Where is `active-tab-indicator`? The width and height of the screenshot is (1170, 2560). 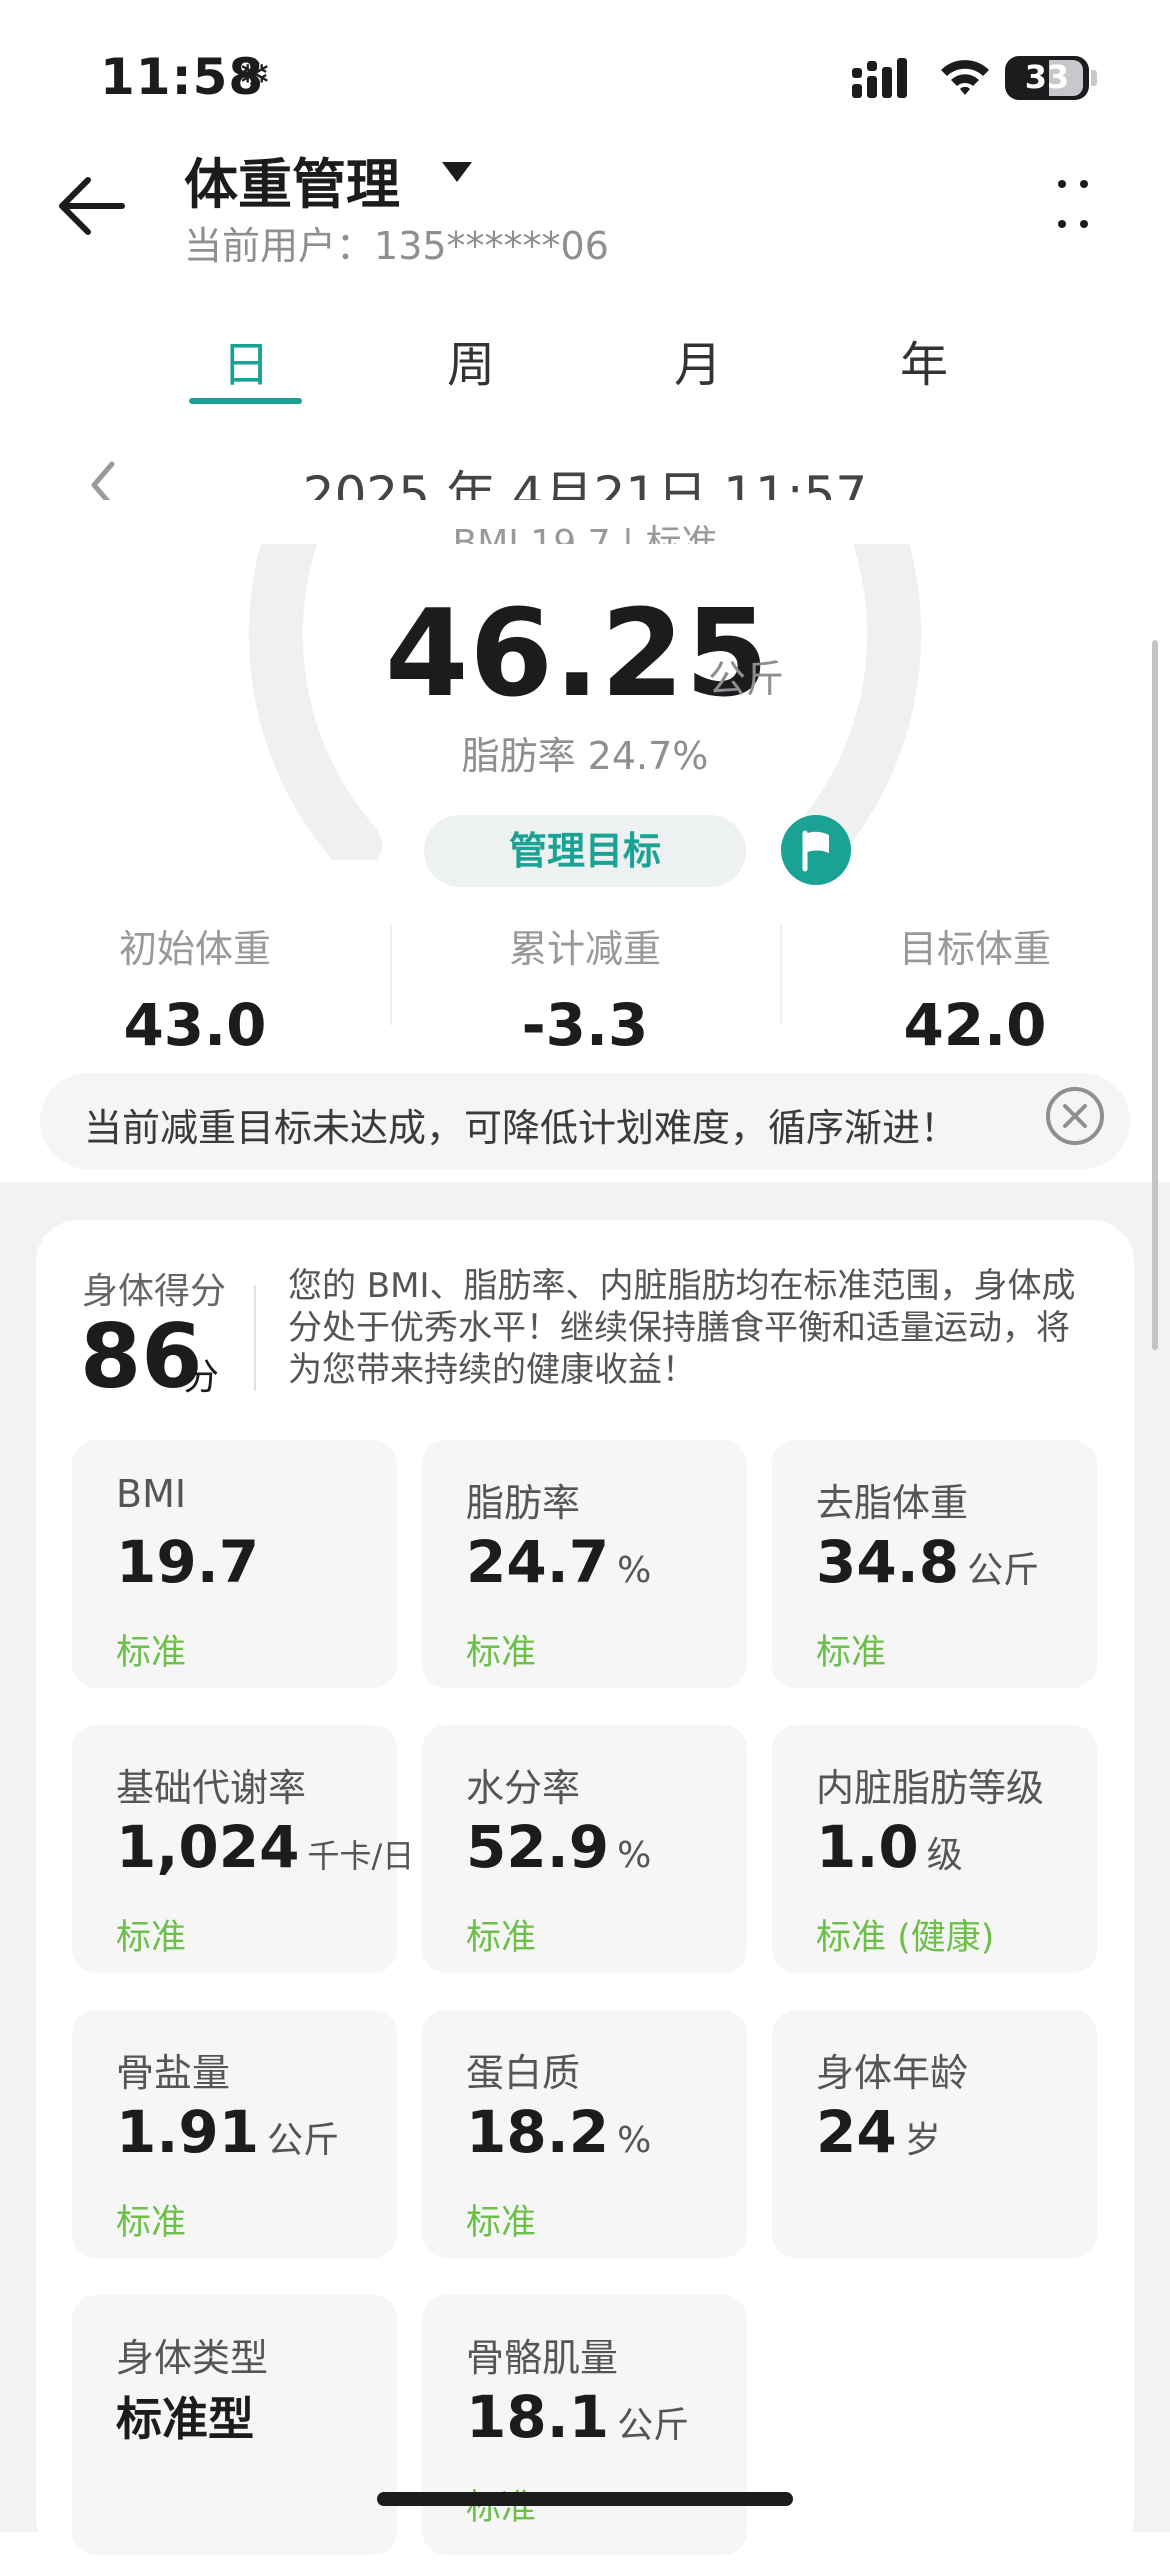
active-tab-indicator is located at coordinates (245, 401).